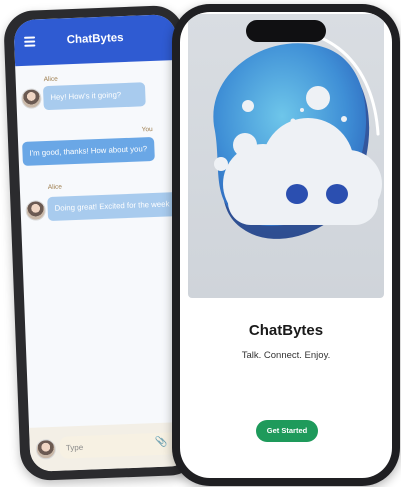  I want to click on tagline: Talk. Connect. Enjoy., so click(286, 355).